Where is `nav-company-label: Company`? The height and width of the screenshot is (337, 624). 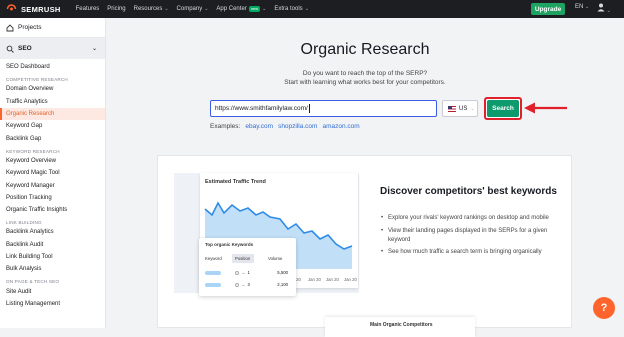
nav-company-label: Company is located at coordinates (189, 9).